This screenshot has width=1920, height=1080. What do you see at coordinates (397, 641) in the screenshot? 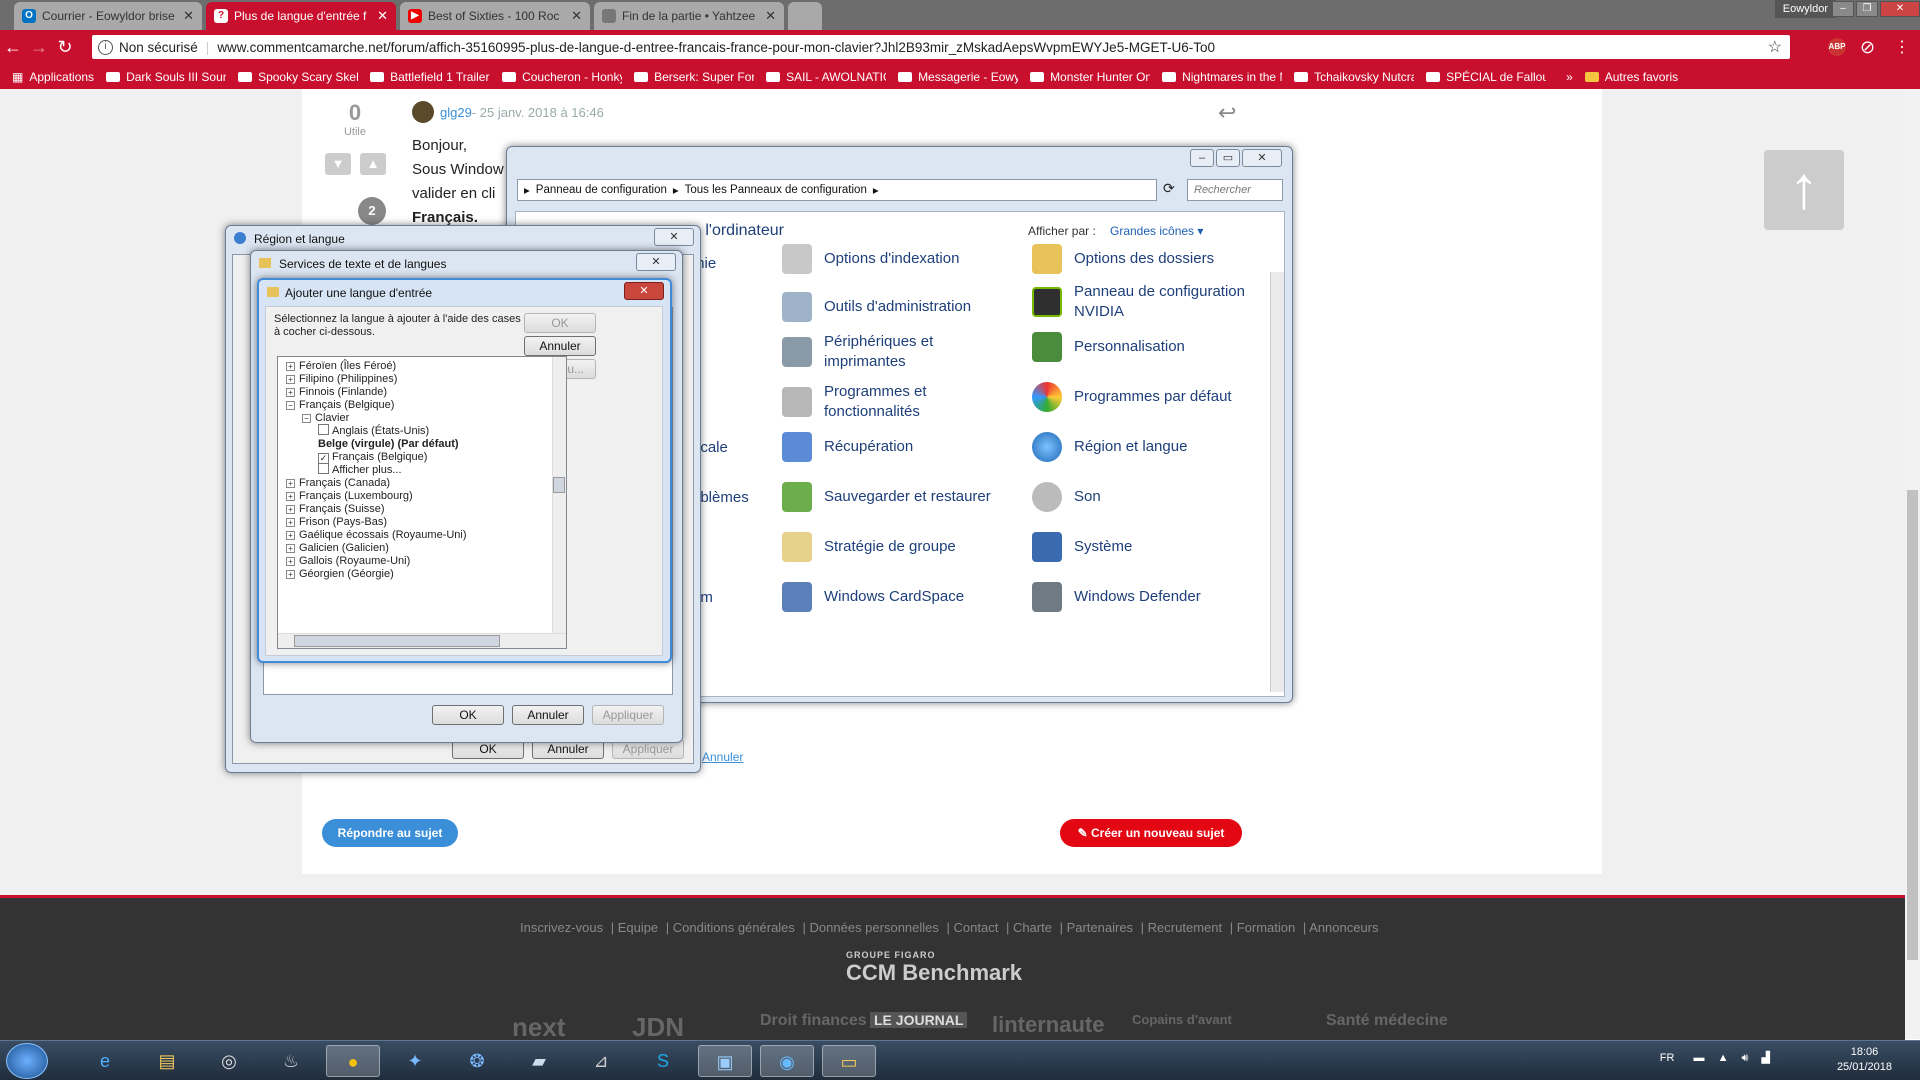
I see `tree-hscroll-thumb` at bounding box center [397, 641].